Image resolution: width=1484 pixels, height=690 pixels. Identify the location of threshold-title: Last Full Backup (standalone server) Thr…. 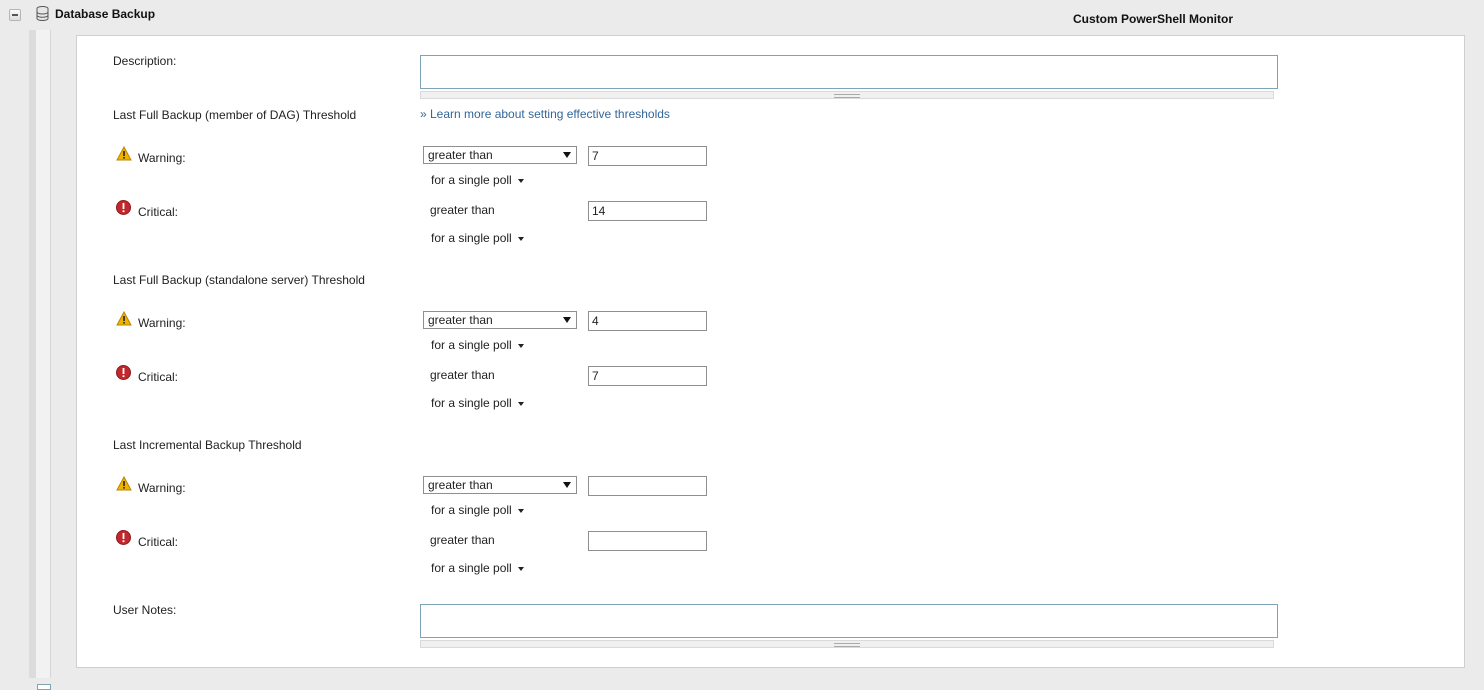
(239, 280).